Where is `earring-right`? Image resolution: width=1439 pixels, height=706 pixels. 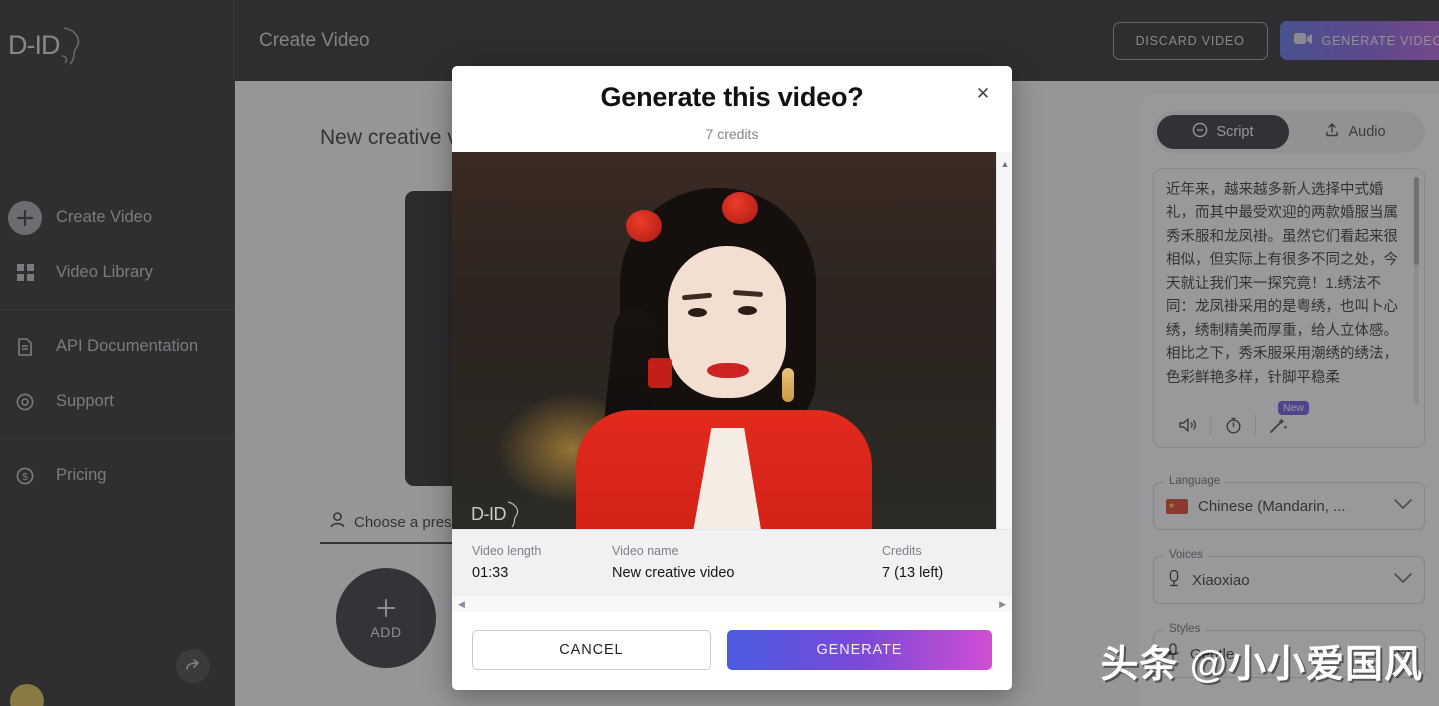
earring-right is located at coordinates (788, 385).